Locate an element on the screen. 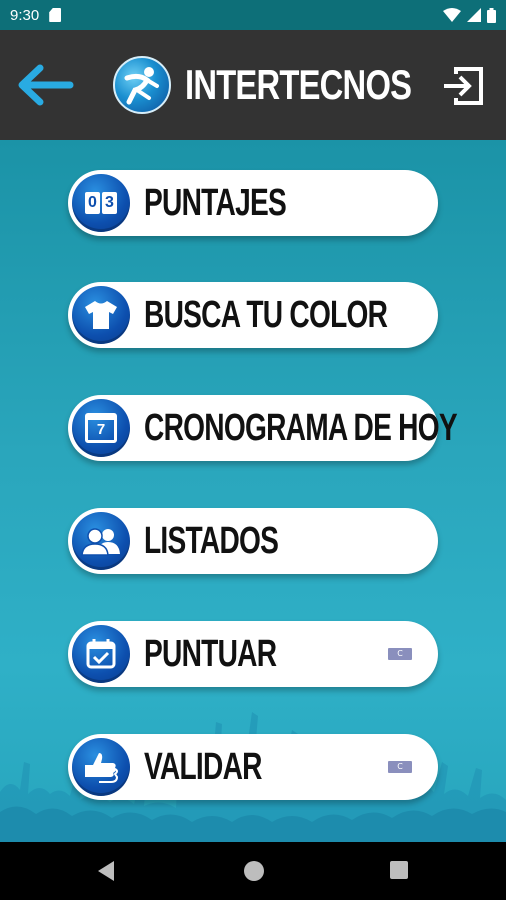 The height and width of the screenshot is (900, 506). status-icons is located at coordinates (469, 15).